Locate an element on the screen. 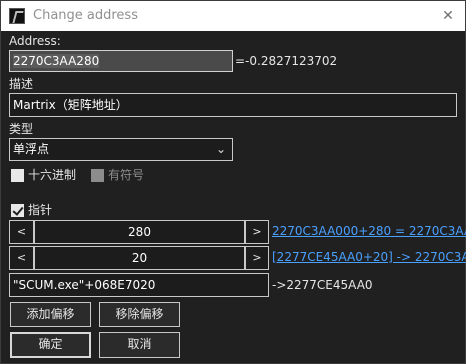 This screenshot has width=466, height=364. ok-button: 确定 is located at coordinates (50, 345).